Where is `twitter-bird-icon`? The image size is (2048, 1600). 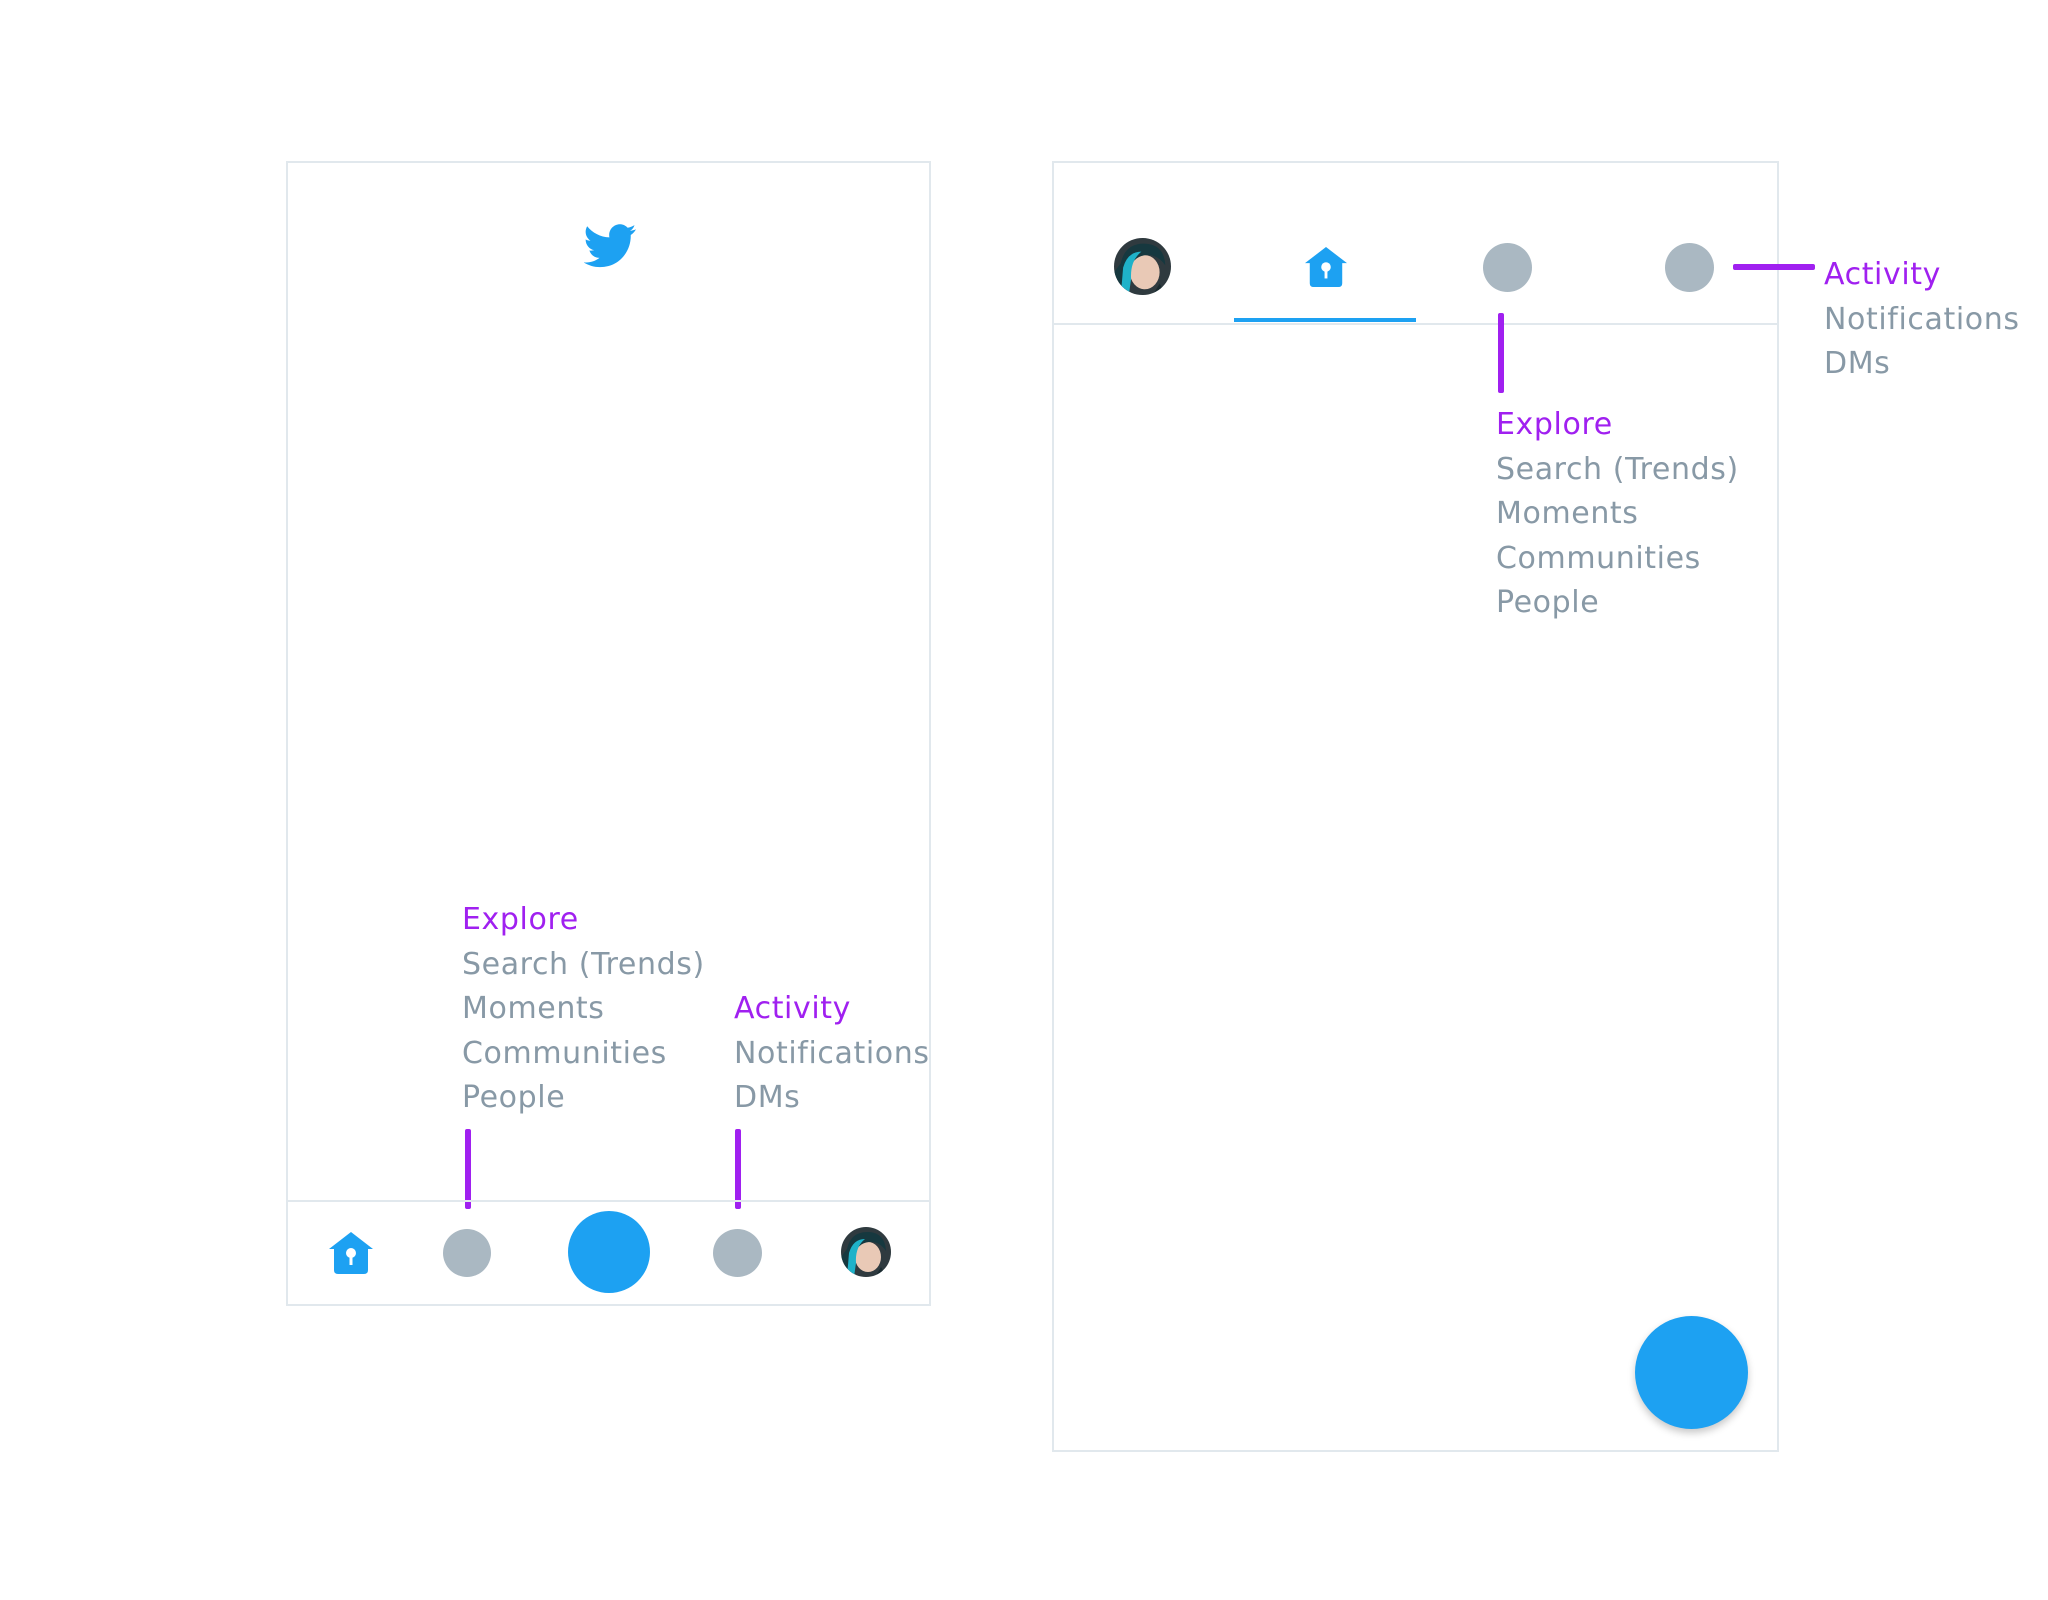
twitter-bird-icon is located at coordinates (610, 246).